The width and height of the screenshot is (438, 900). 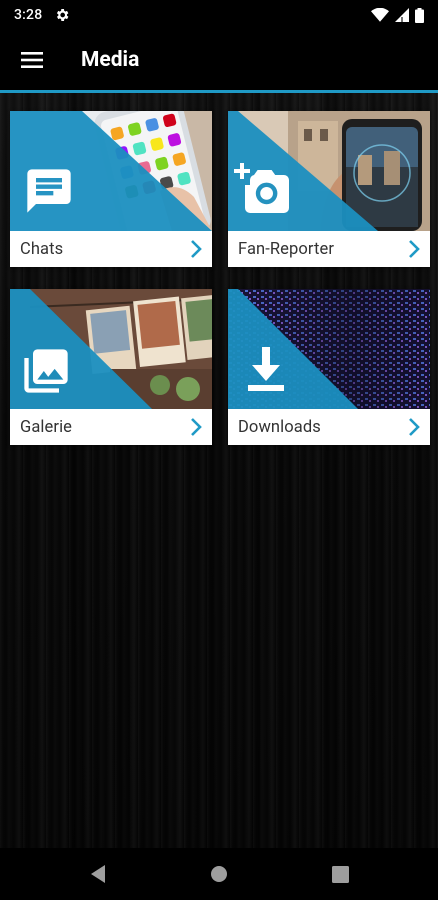 I want to click on tile-fan-reporter-caption: Fan-Reporter, so click(x=329, y=249).